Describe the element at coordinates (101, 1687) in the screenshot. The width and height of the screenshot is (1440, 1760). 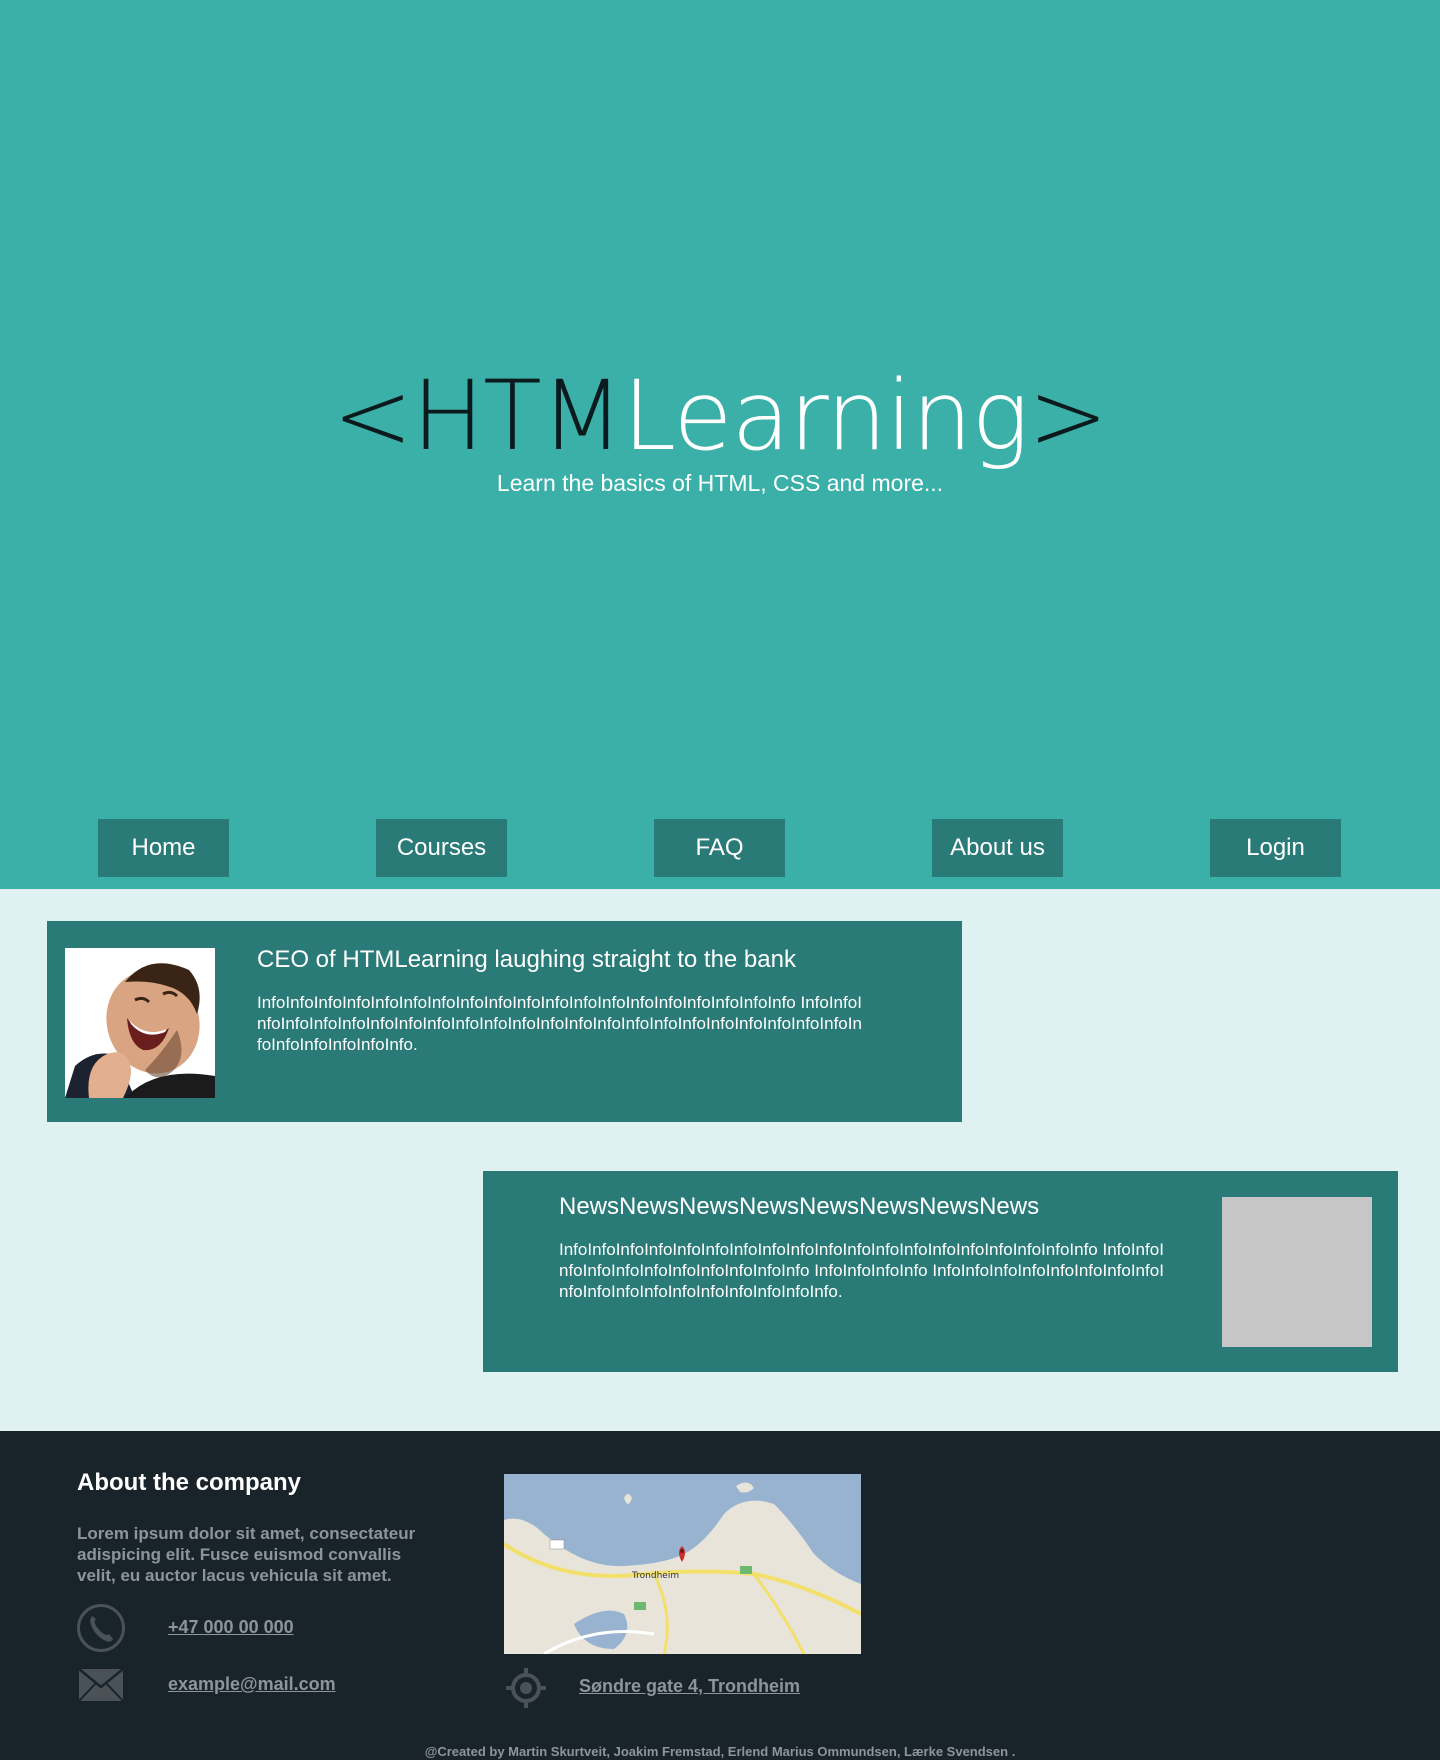
I see `mail-icon` at that location.